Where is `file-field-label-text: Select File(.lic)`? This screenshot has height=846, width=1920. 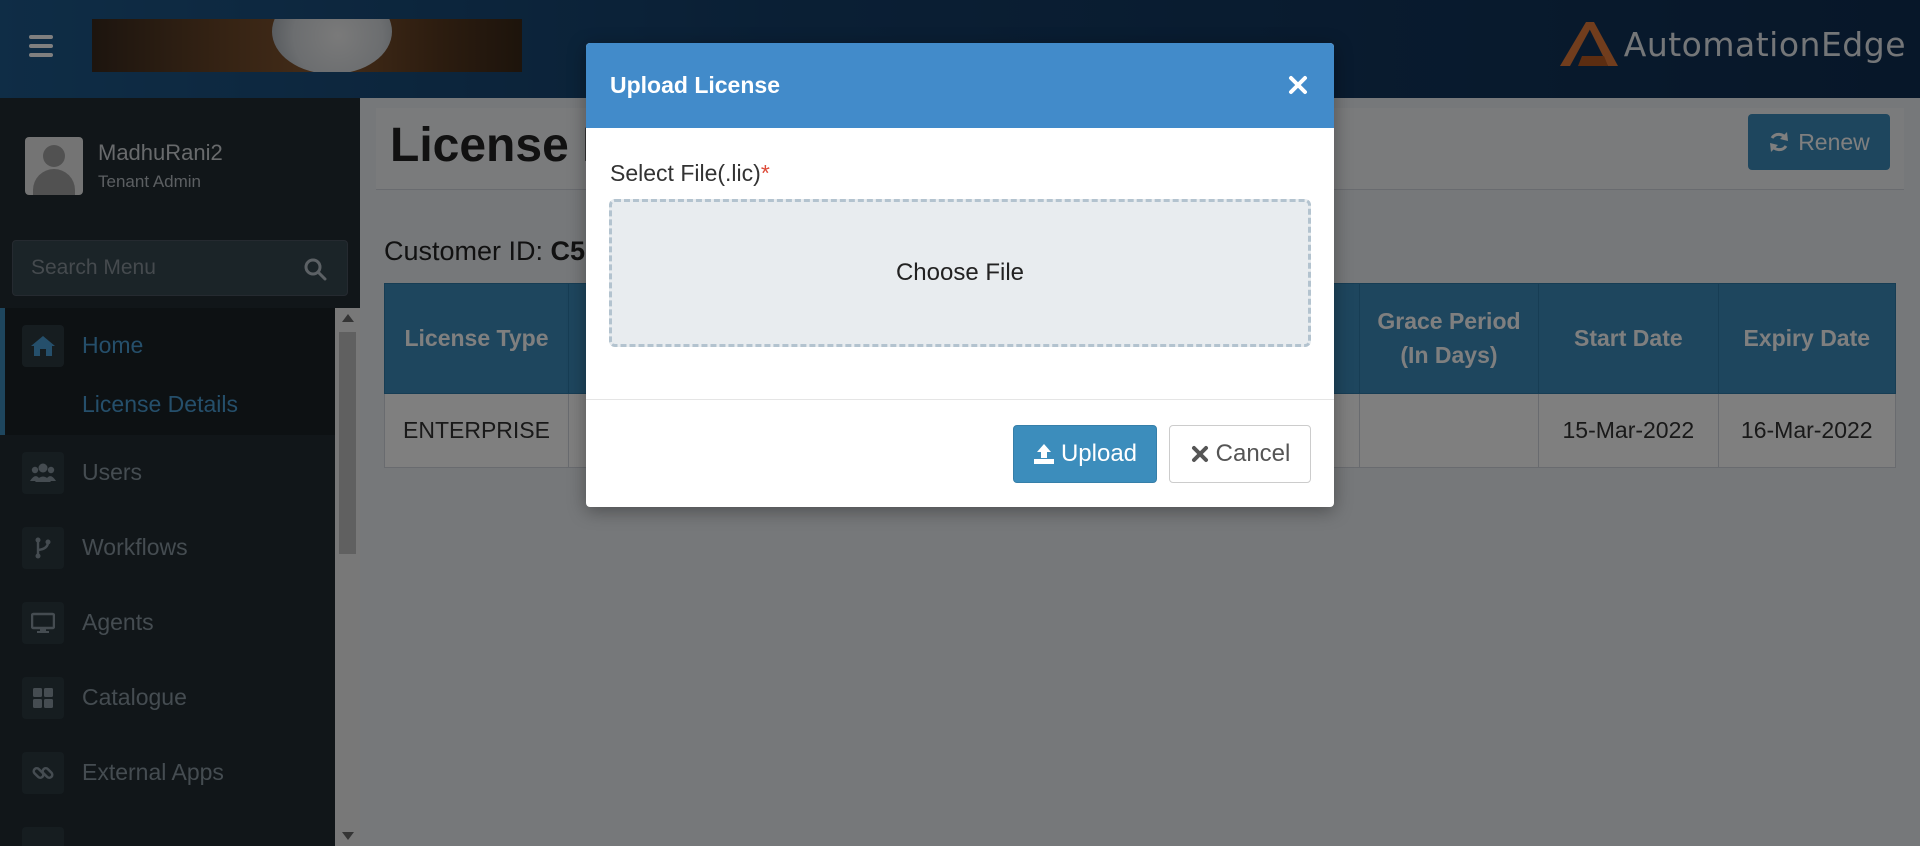
file-field-label-text: Select File(.lic) is located at coordinates (685, 173).